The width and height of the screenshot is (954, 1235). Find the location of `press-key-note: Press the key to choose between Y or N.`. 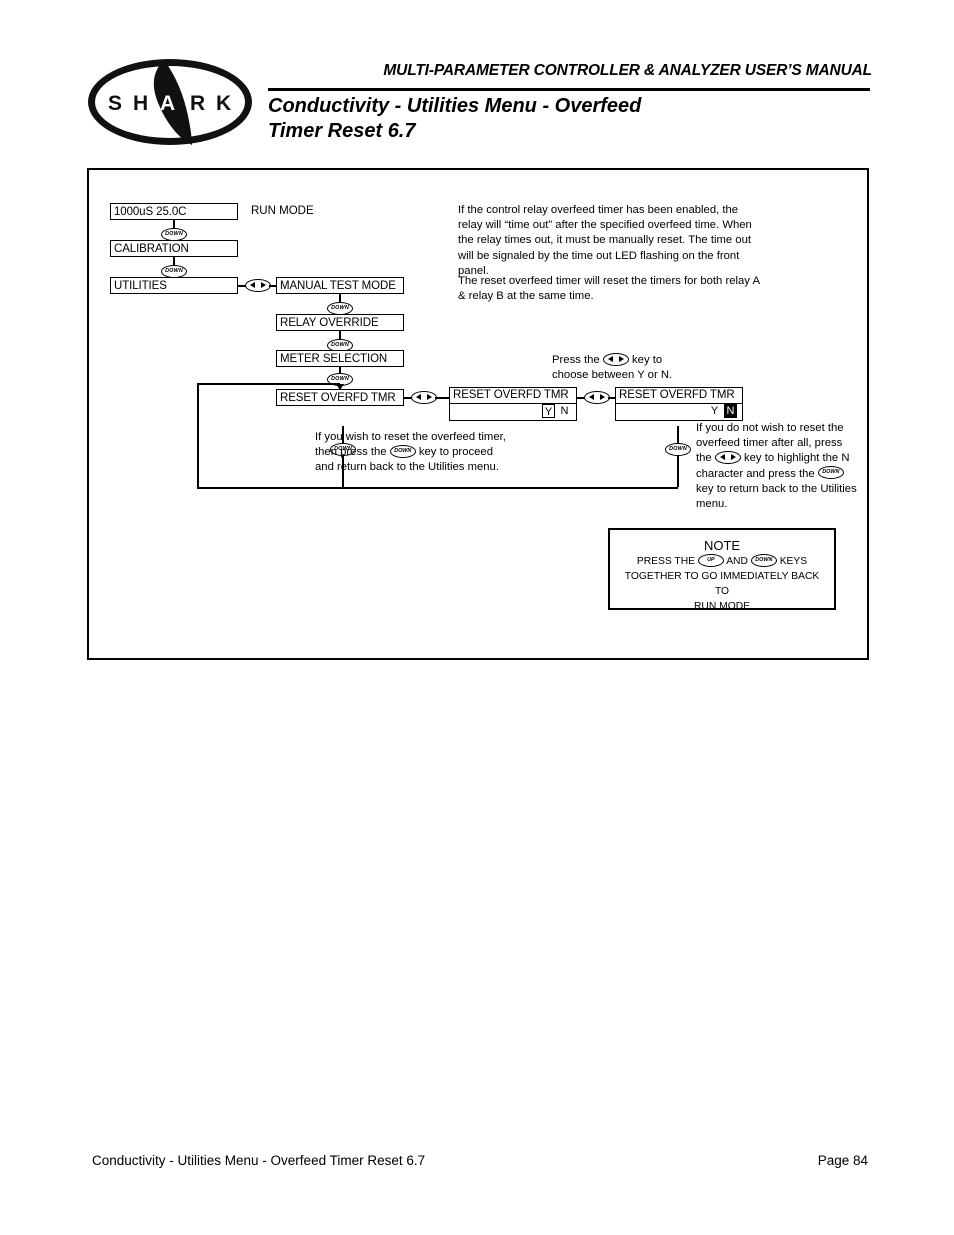

press-key-note: Press the key to choose between Y or N. is located at coordinates (642, 367).